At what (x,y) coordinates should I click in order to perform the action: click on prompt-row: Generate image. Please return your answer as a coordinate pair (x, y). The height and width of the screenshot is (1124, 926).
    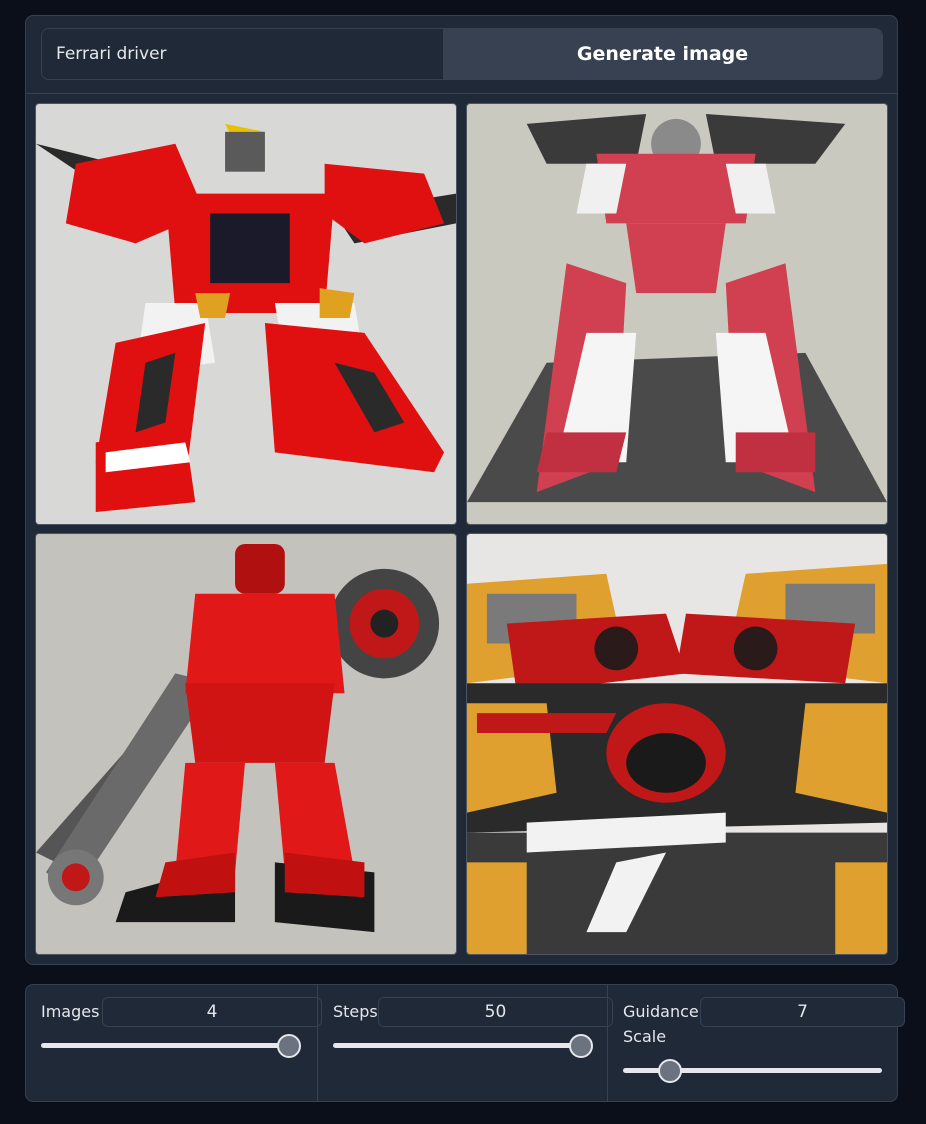
    Looking at the image, I should click on (462, 54).